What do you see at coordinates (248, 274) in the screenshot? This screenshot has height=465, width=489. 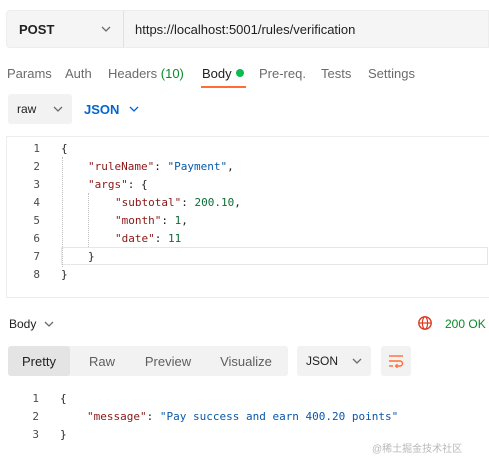 I see `code-line: 8}` at bounding box center [248, 274].